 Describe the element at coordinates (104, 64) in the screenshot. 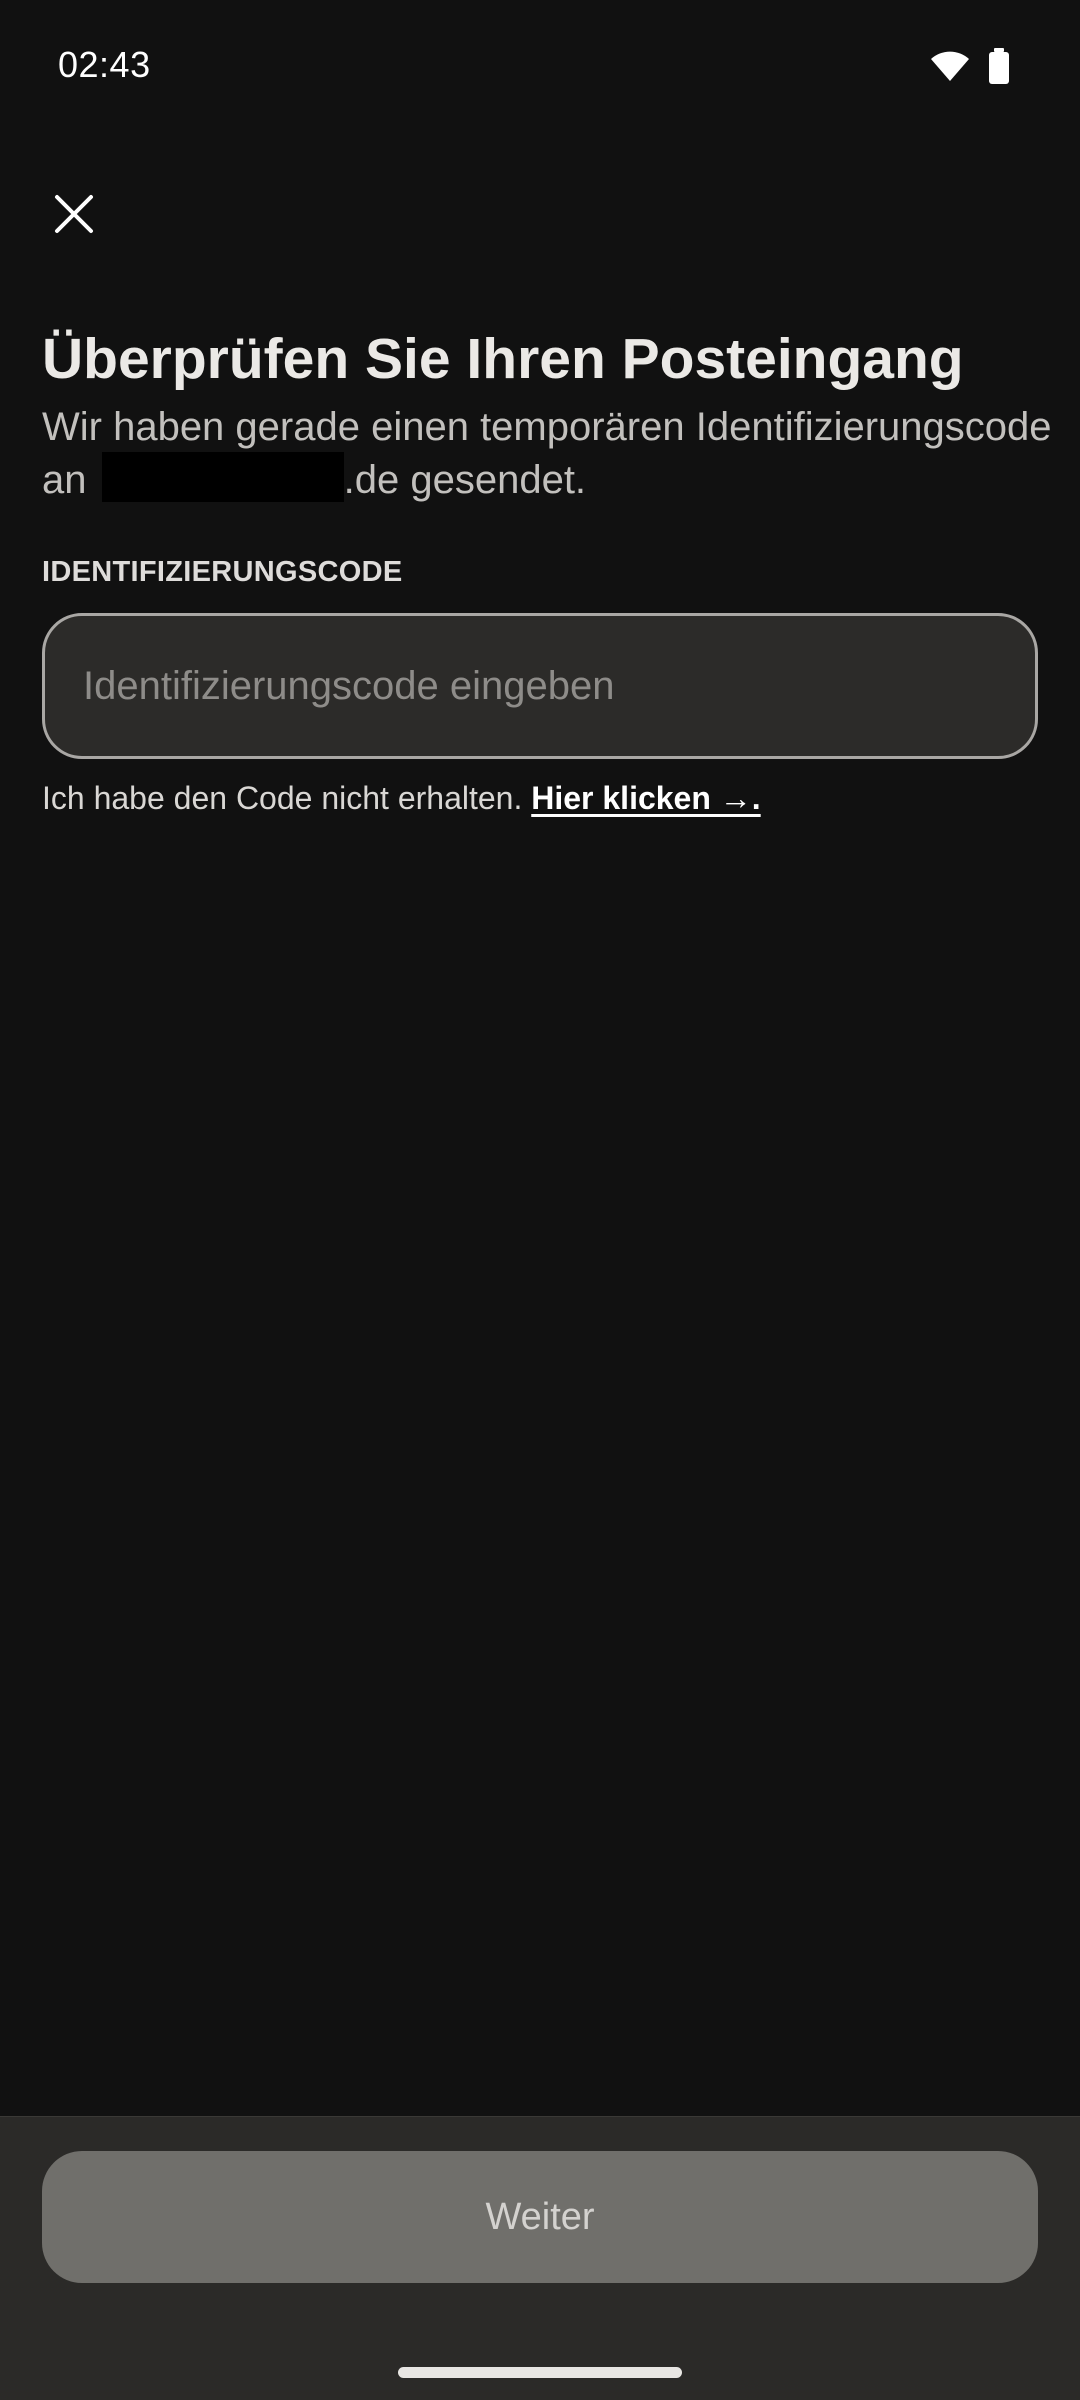

I see `status-time: 02:43` at that location.